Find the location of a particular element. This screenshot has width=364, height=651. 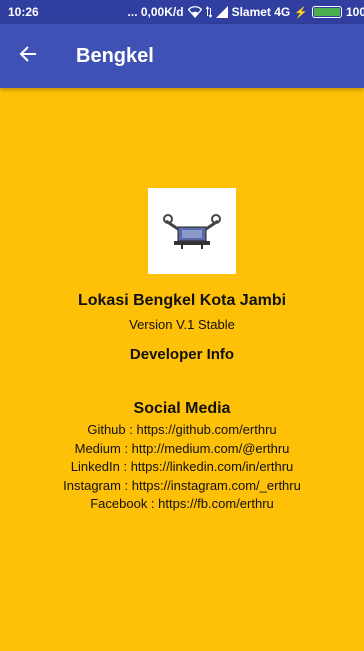

wifi-icon is located at coordinates (194, 12).